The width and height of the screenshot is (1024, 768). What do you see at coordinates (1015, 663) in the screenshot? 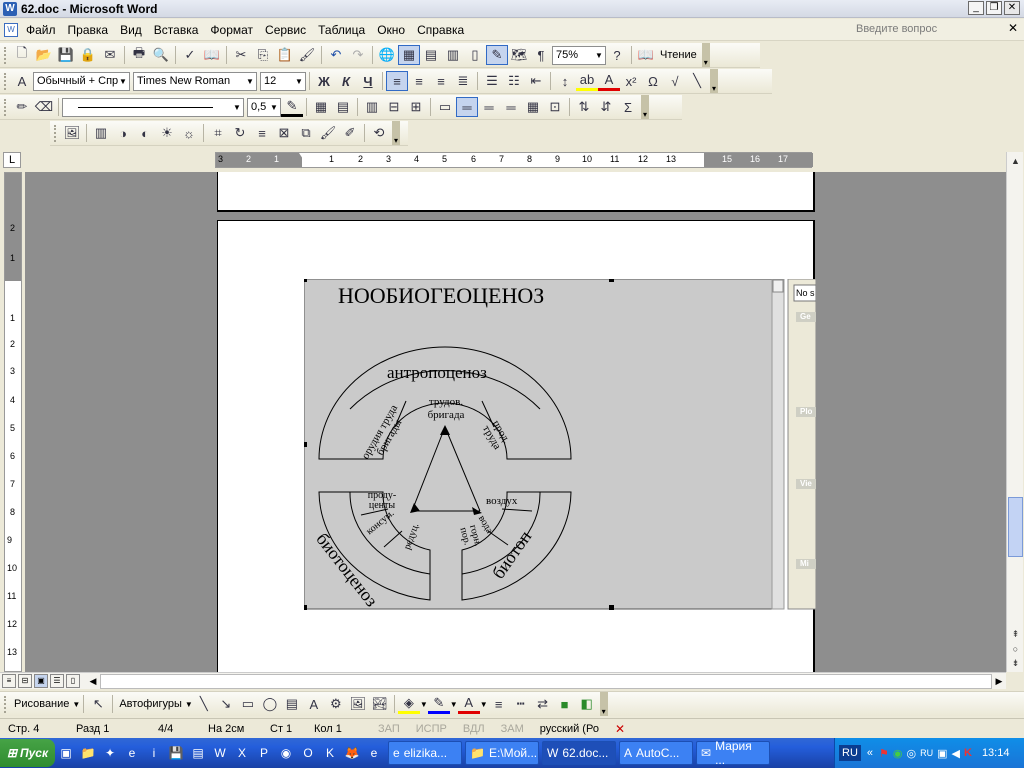
I see `next-page-icon: ⇟` at bounding box center [1015, 663].